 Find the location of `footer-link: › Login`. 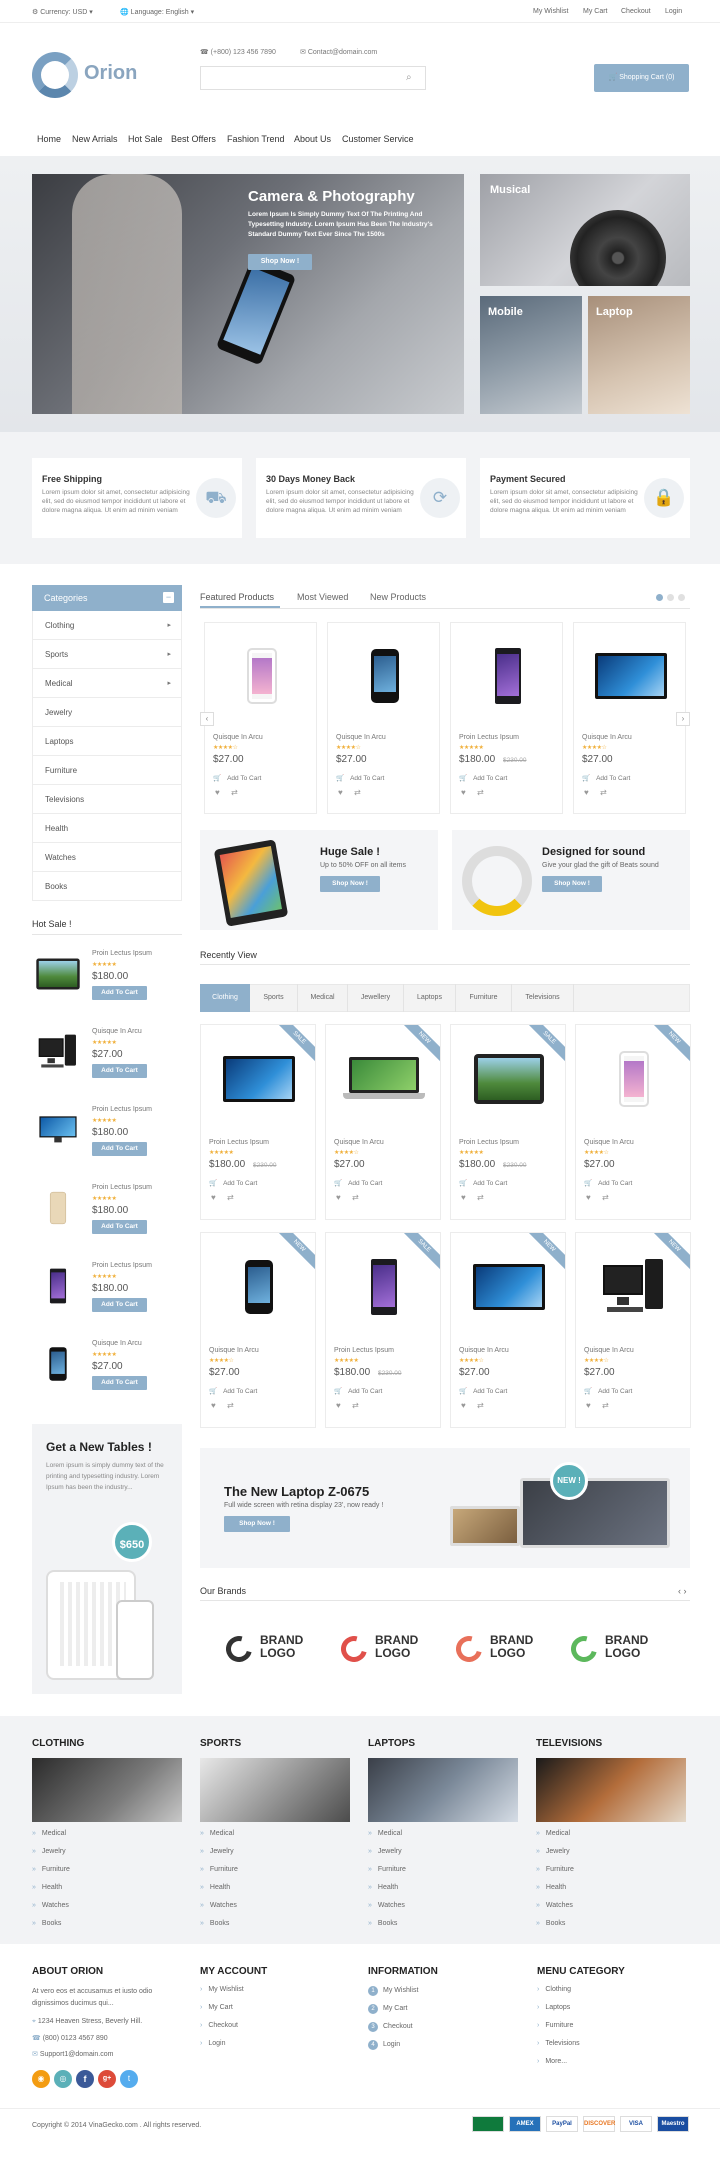

footer-link: › Login is located at coordinates (212, 2043).